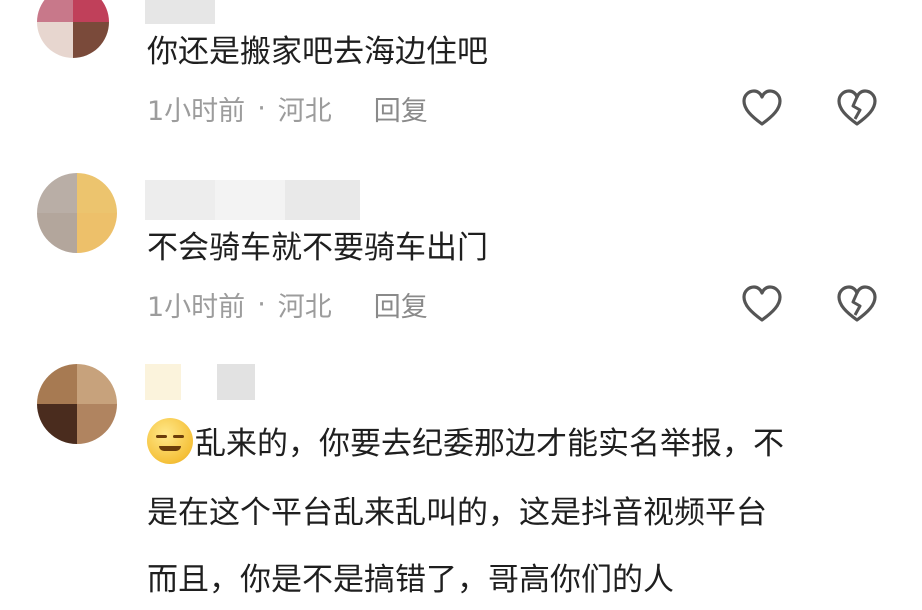  I want to click on comment-text: 乱来的，你要去纪委那边才能实名举报，不, so click(489, 444).